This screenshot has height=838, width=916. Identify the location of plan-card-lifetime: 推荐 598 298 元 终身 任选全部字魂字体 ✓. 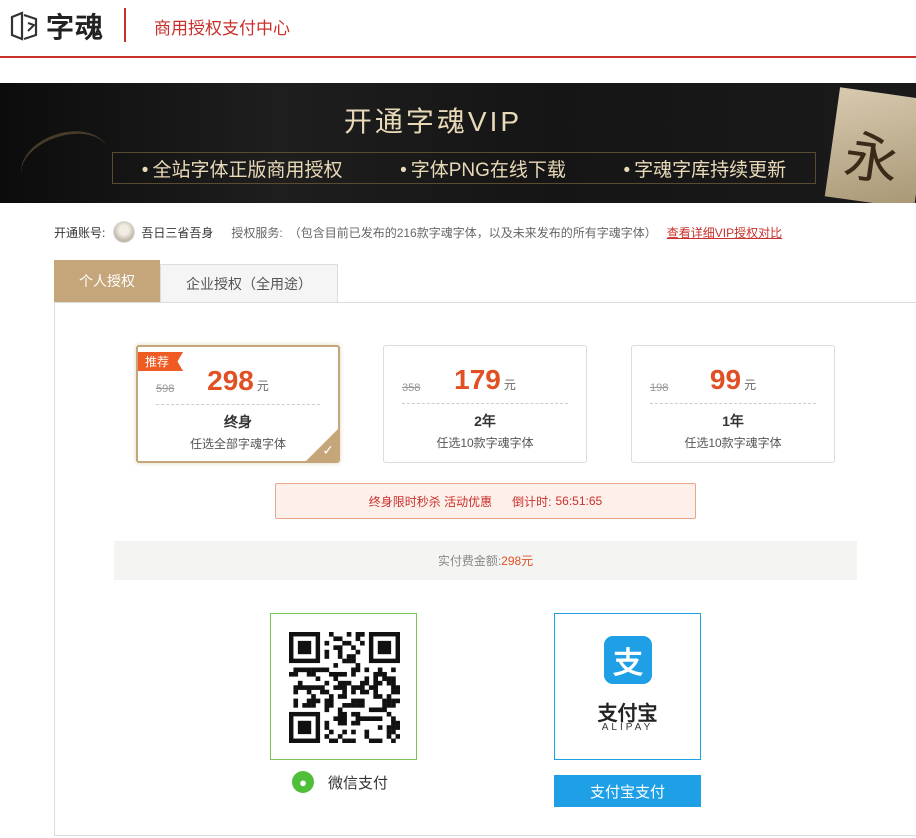
(238, 404).